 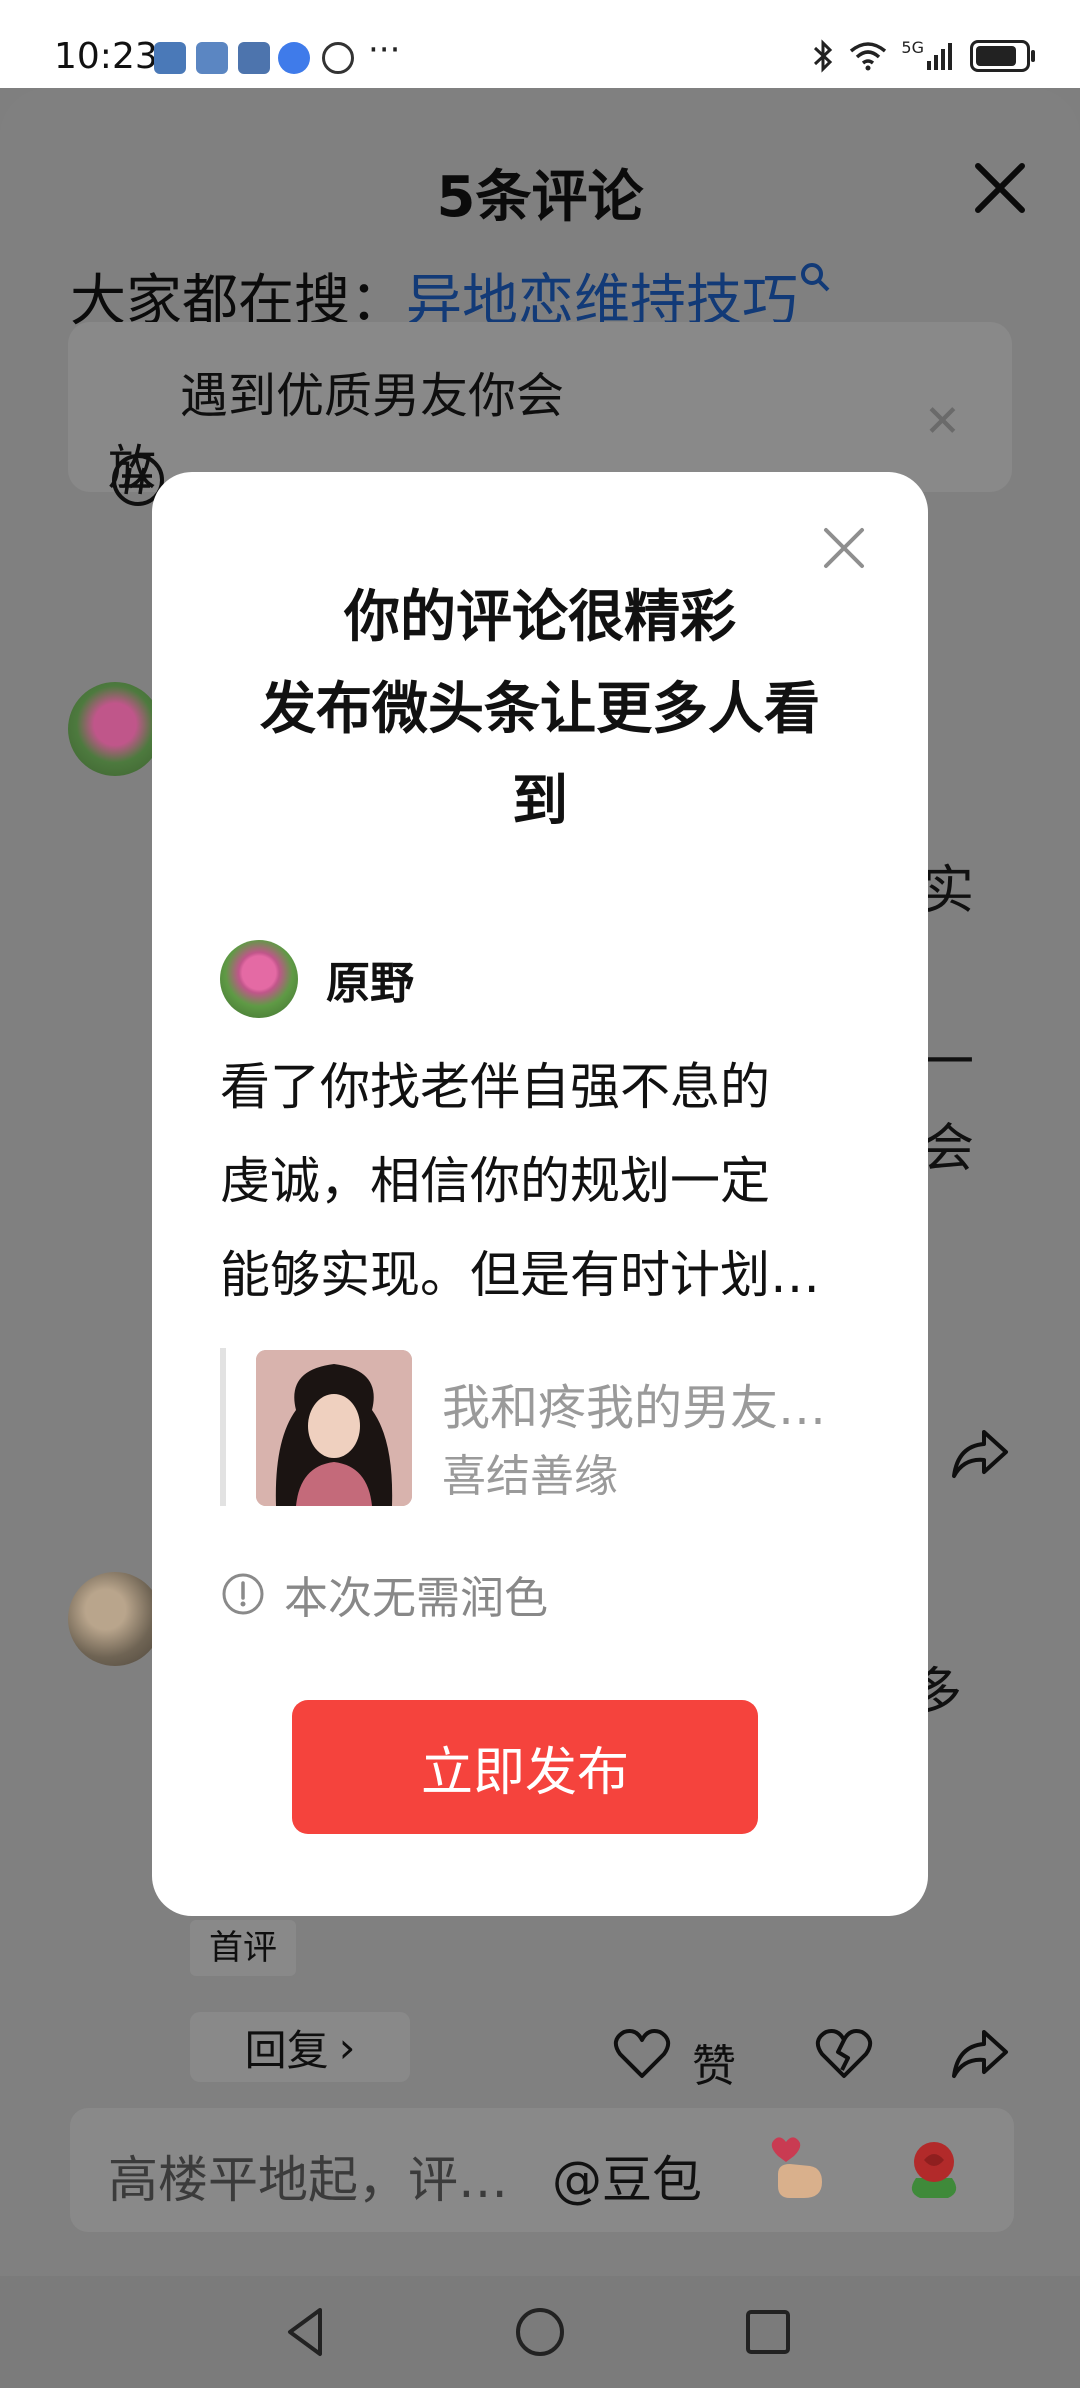 What do you see at coordinates (347, 2047) in the screenshot?
I see `chevron-right-icon: ›` at bounding box center [347, 2047].